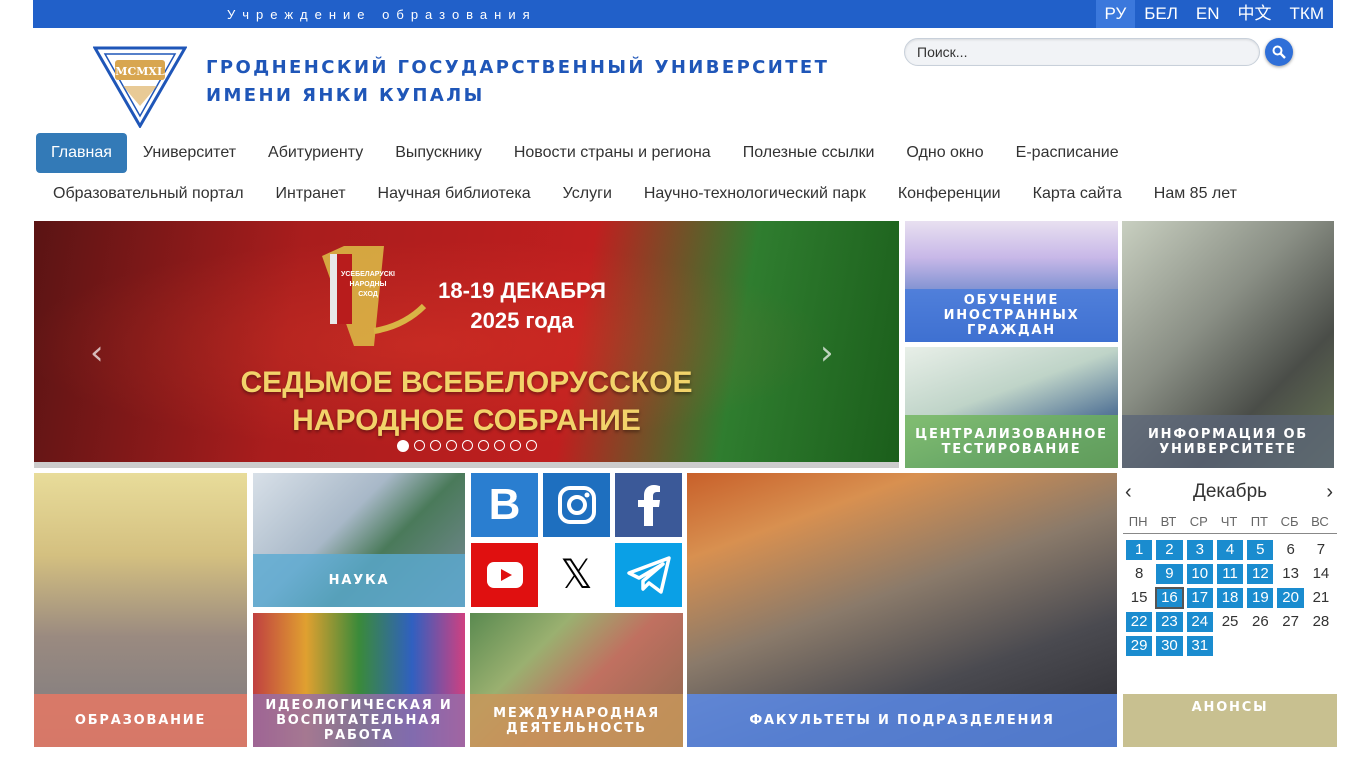  Describe the element at coordinates (1199, 646) in the screenshot. I see `calendar-day: 31` at that location.